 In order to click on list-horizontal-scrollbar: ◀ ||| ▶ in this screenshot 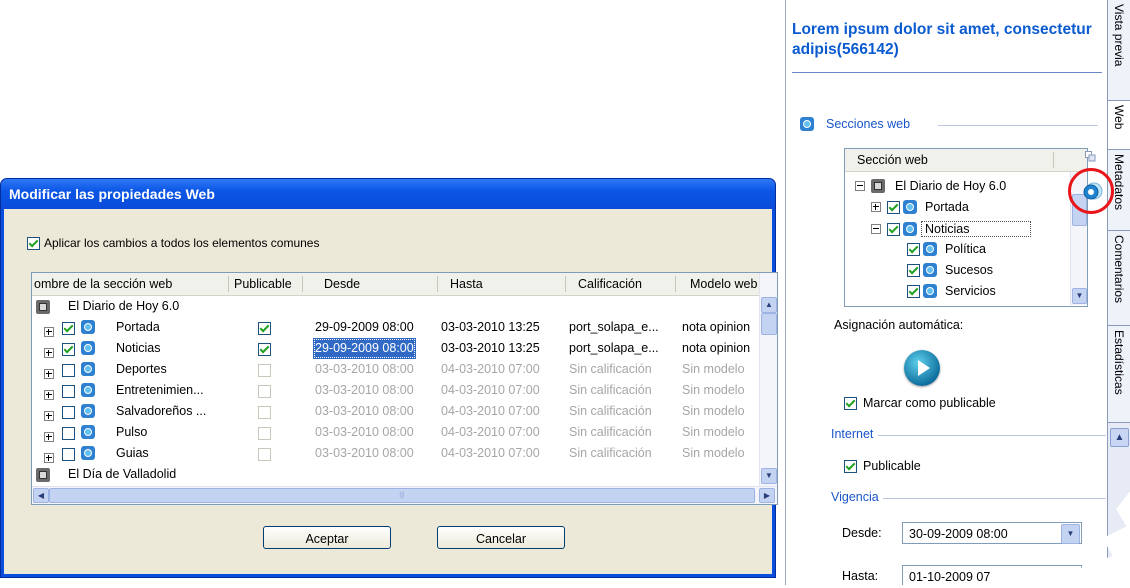, I will do `click(404, 495)`.